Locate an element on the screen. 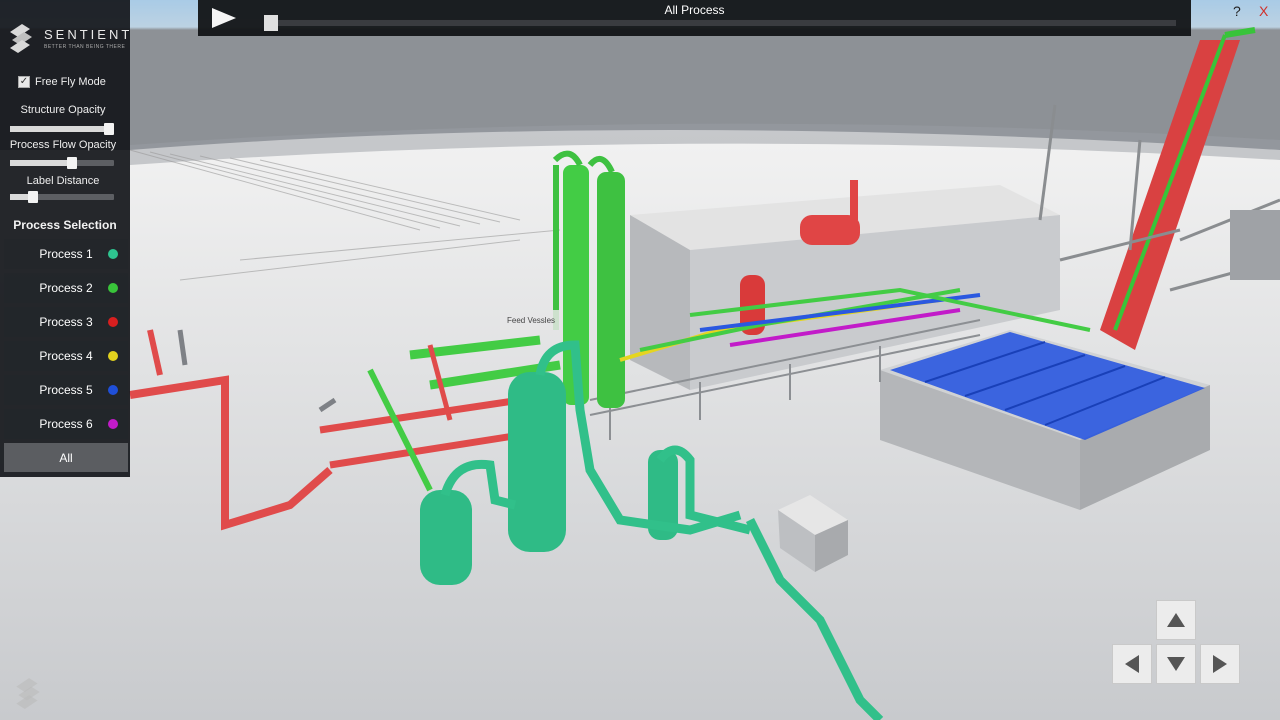 The height and width of the screenshot is (720, 1280). free-fly-checkbox: ✓ is located at coordinates (24, 82).